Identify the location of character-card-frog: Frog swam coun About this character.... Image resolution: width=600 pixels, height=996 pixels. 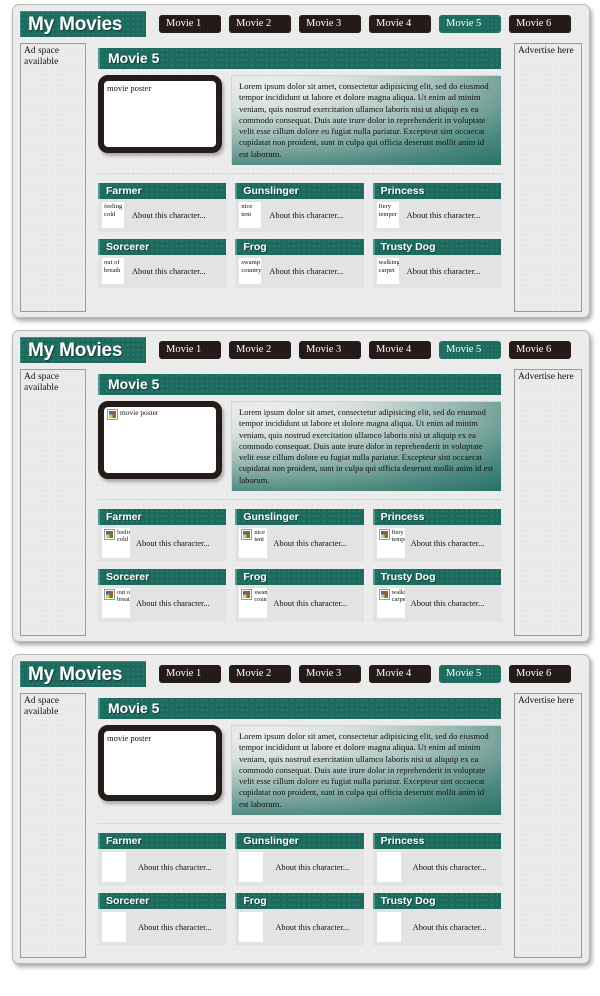
(299, 596).